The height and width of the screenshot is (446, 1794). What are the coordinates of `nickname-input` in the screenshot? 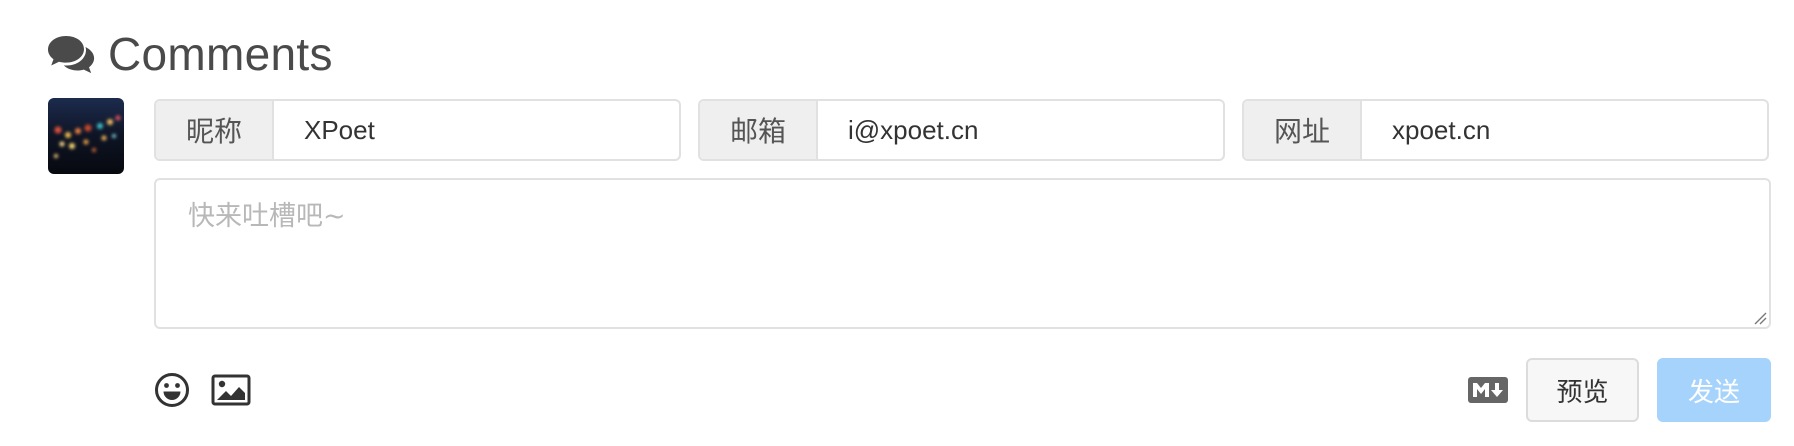 It's located at (476, 130).